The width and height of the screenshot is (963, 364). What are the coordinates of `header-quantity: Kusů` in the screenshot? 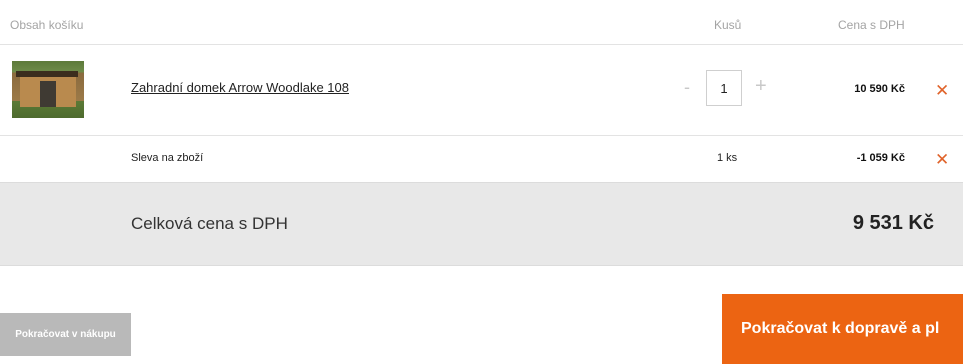 It's located at (728, 25).